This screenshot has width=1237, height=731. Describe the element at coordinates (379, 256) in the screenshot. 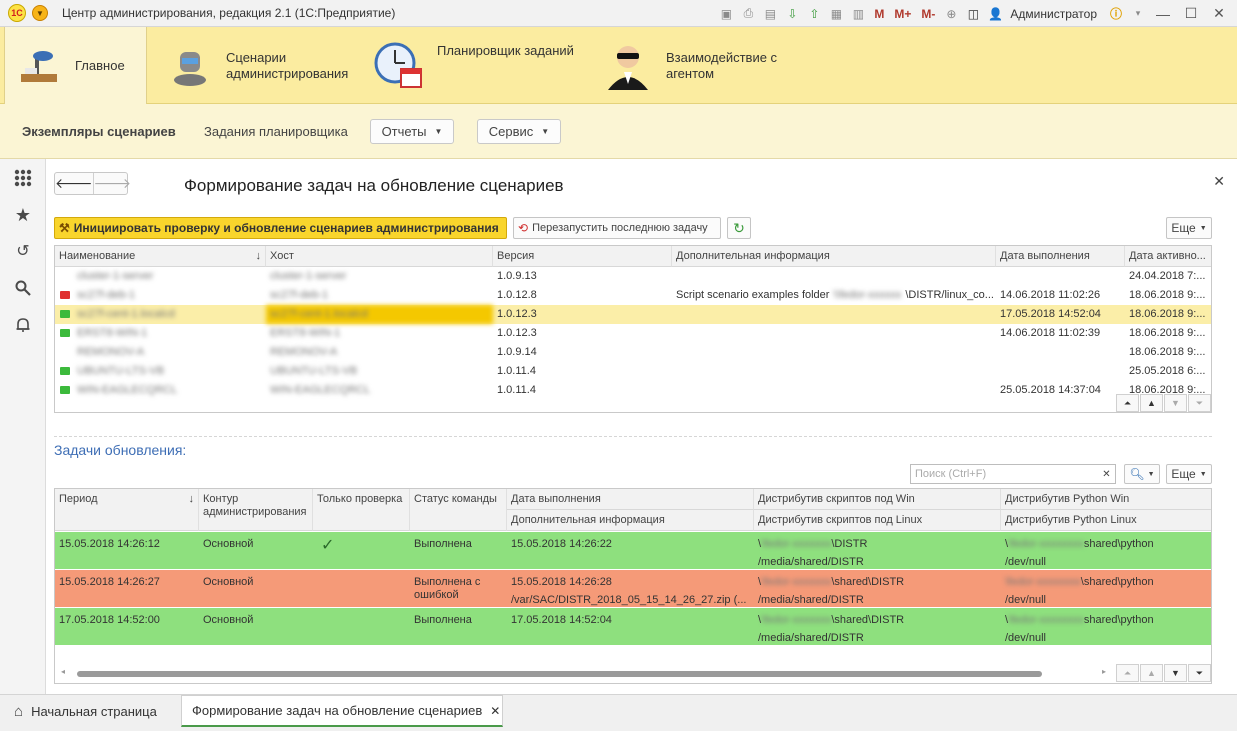

I see `col-header-host: Хост` at that location.